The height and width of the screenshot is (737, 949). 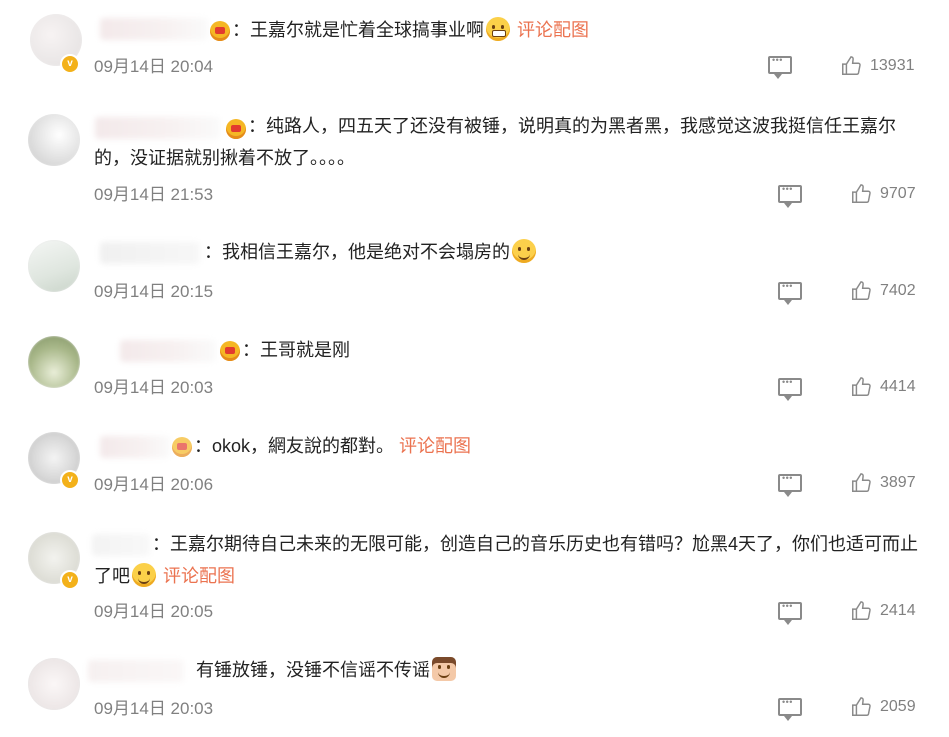 I want to click on like-count: 4414, so click(x=898, y=386).